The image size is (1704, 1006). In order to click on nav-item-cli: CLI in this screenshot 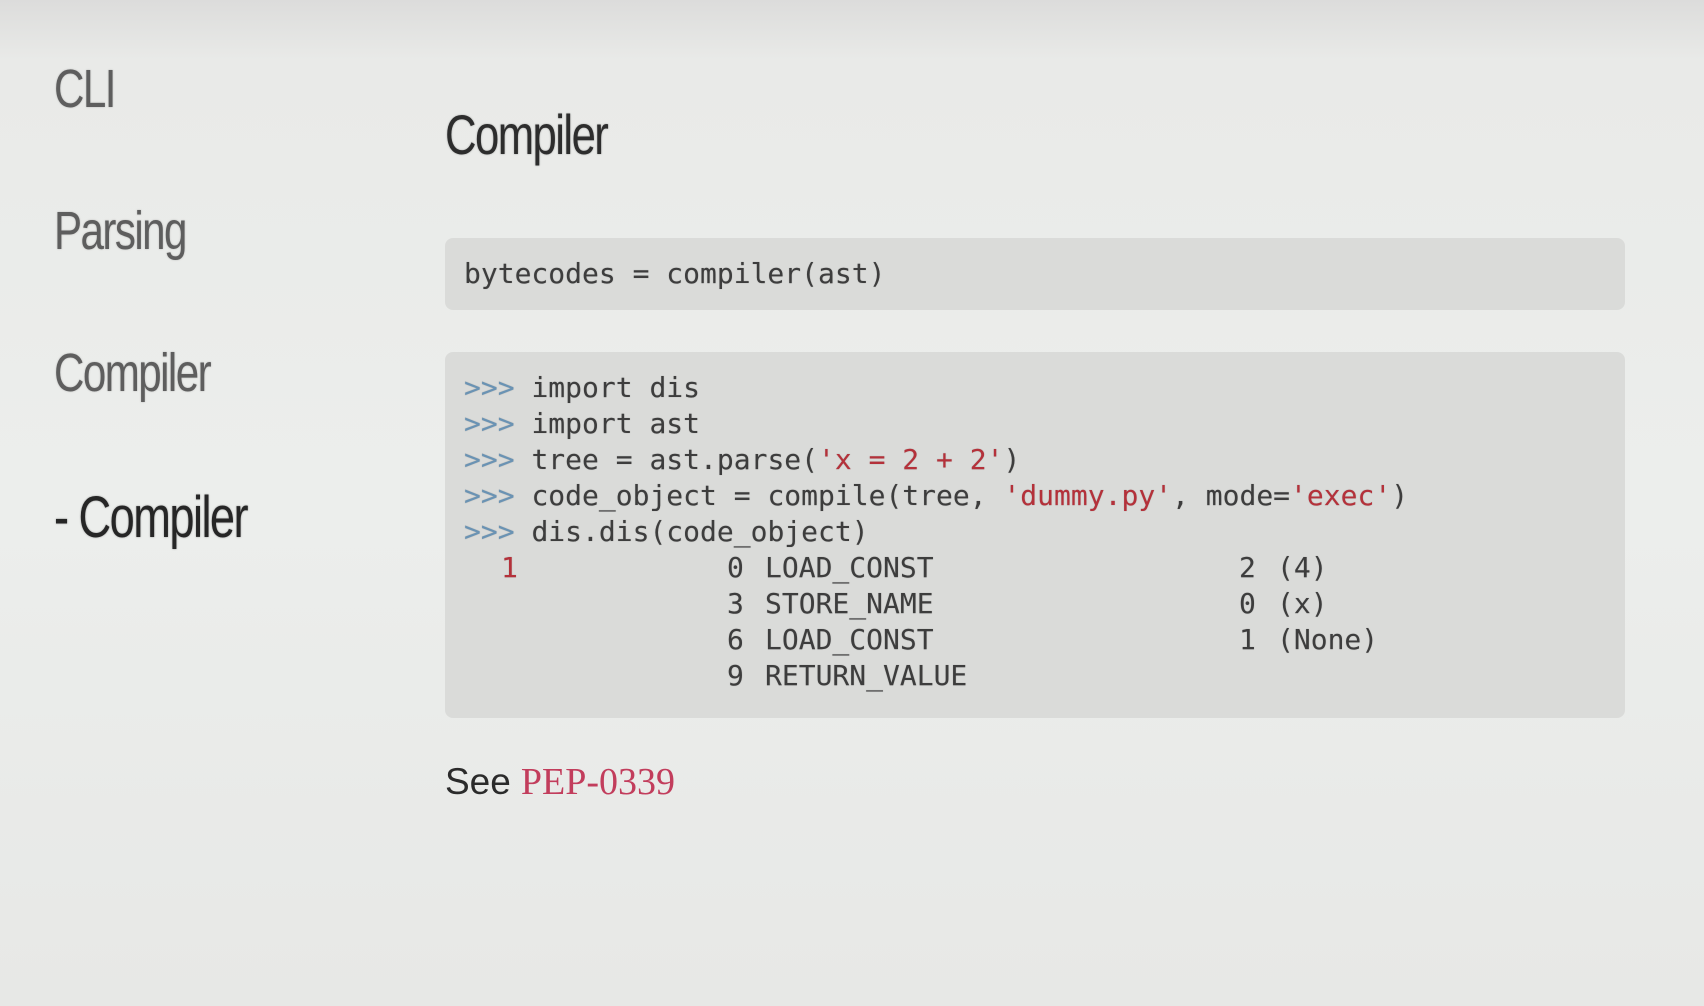, I will do `click(85, 89)`.